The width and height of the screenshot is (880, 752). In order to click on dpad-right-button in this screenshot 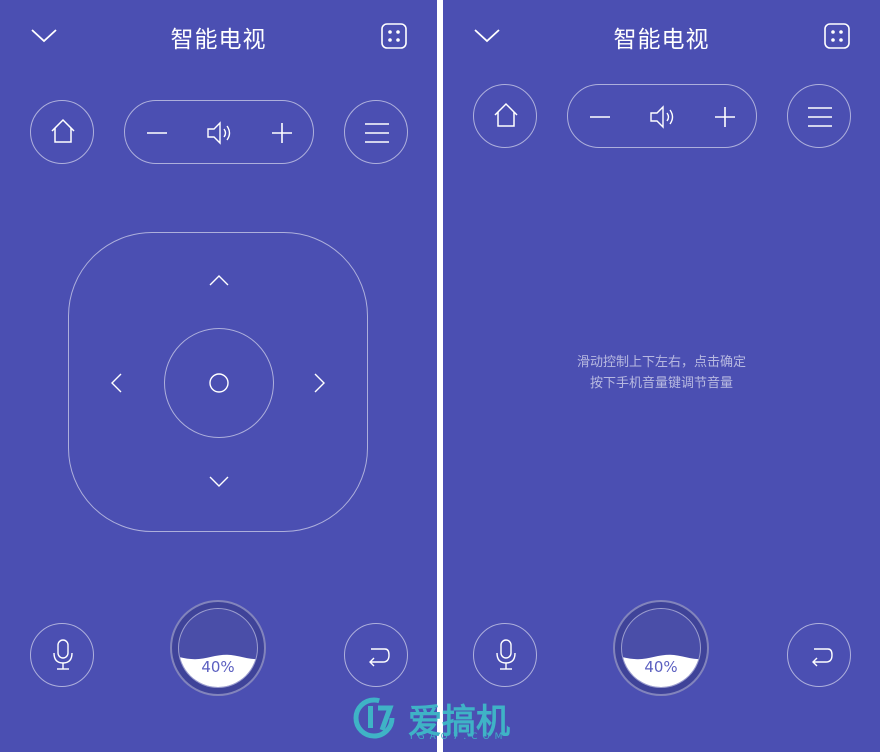, I will do `click(320, 383)`.